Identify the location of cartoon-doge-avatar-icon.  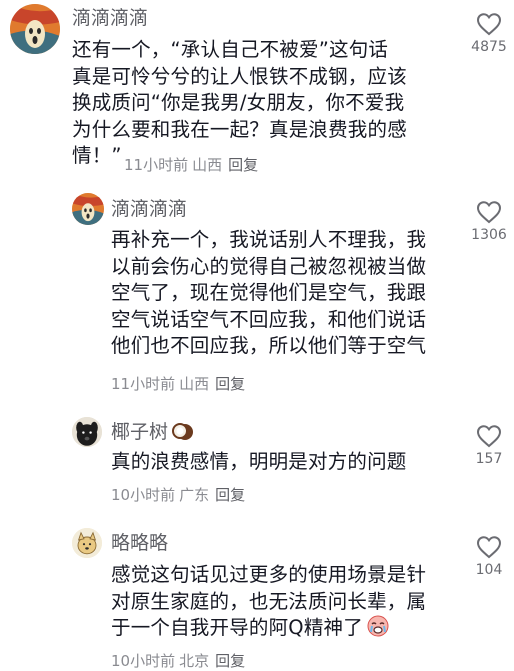
(87, 543).